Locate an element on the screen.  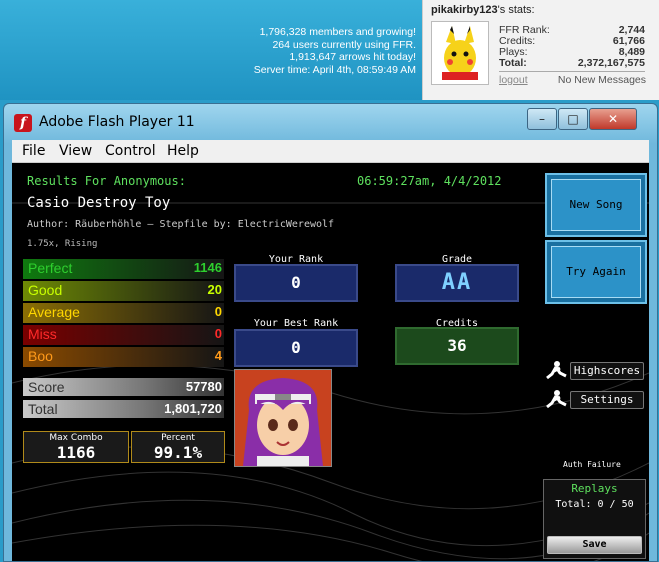
flash-icon: f is located at coordinates (23, 123).